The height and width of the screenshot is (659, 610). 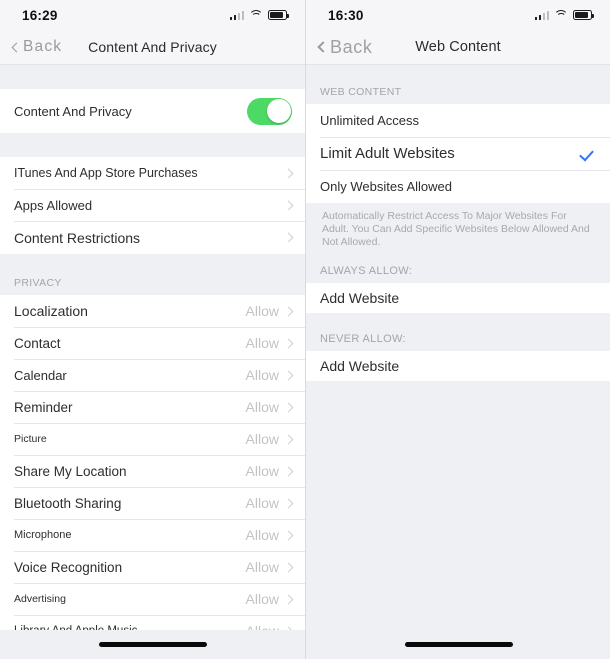 What do you see at coordinates (37, 343) in the screenshot?
I see `row-label: Contact` at bounding box center [37, 343].